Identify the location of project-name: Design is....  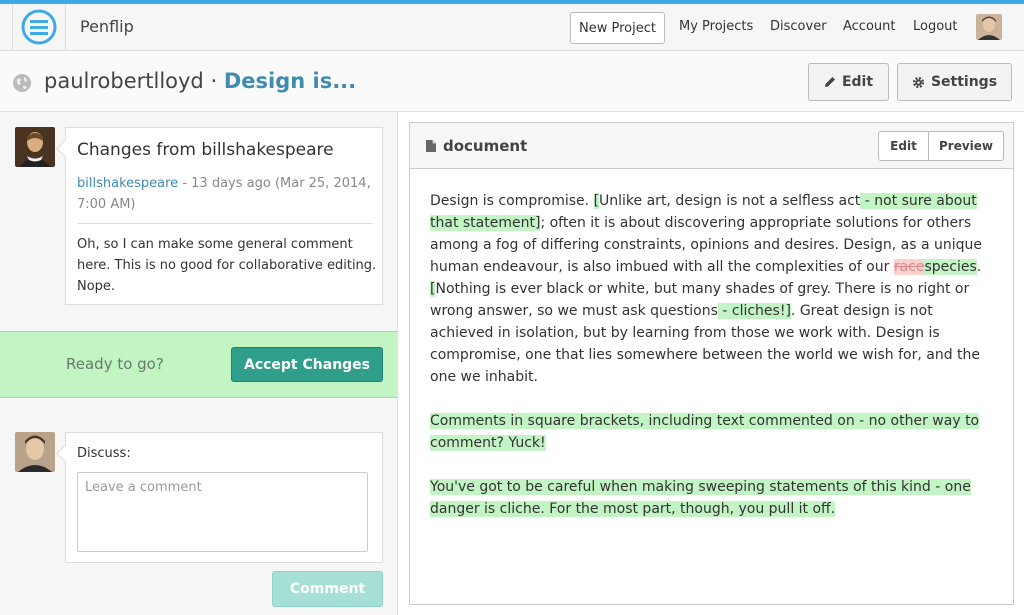
(290, 81).